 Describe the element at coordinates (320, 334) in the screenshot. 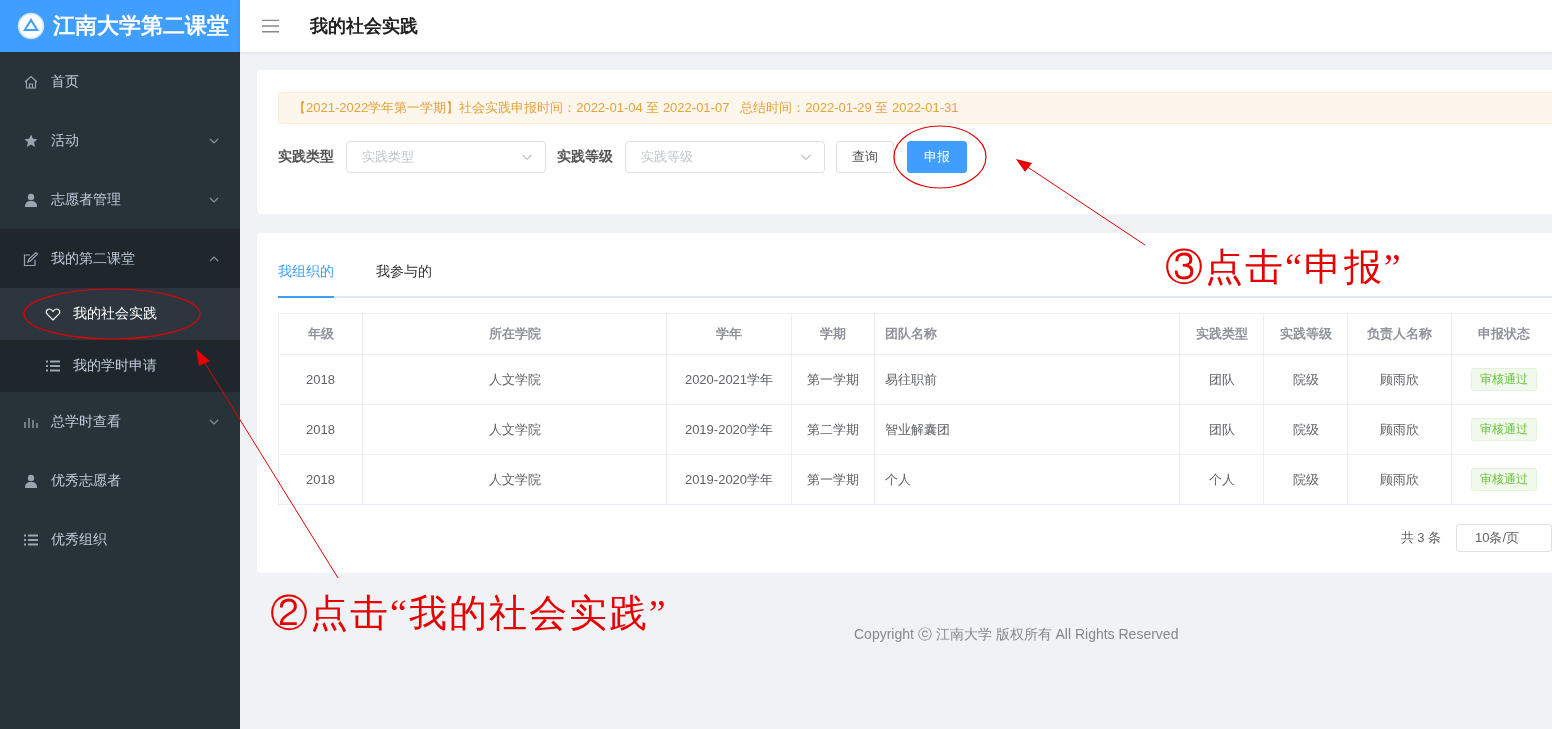

I see `column-header: 年级` at that location.